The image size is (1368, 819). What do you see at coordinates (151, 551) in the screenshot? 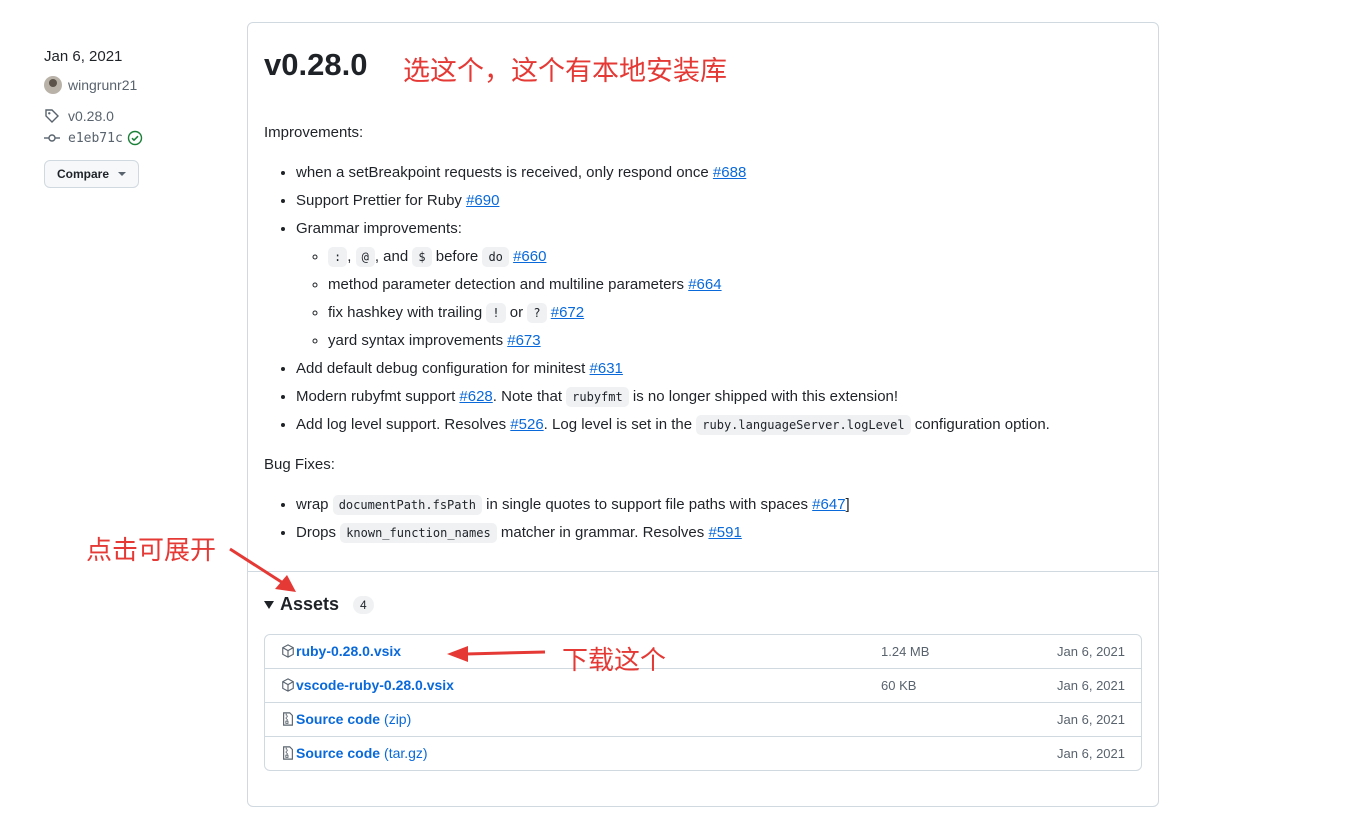
I see `annotation-expand: 点击可展开` at bounding box center [151, 551].